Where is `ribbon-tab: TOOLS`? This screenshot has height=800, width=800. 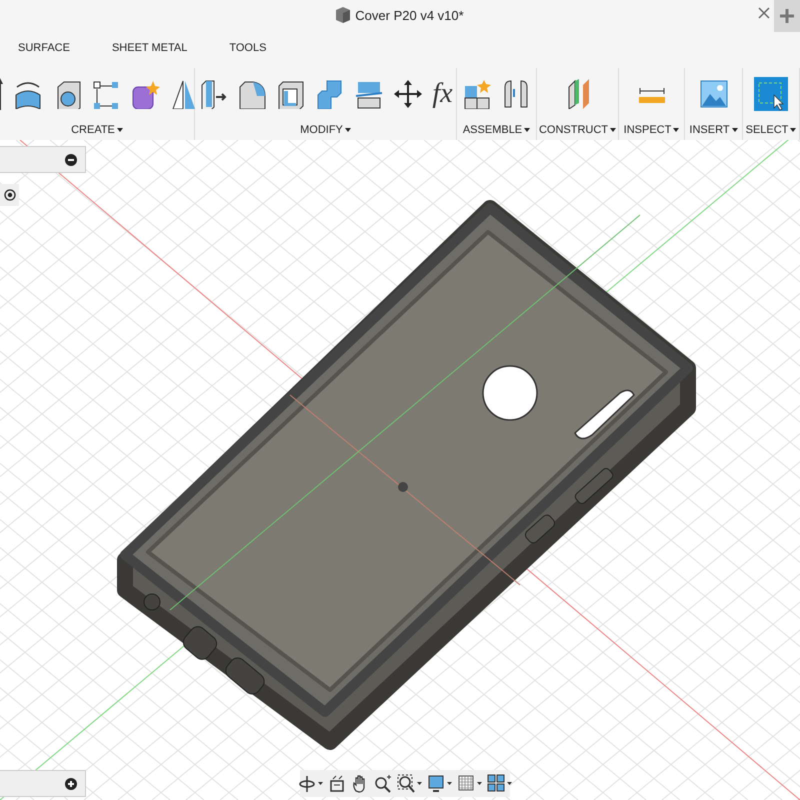 ribbon-tab: TOOLS is located at coordinates (247, 49).